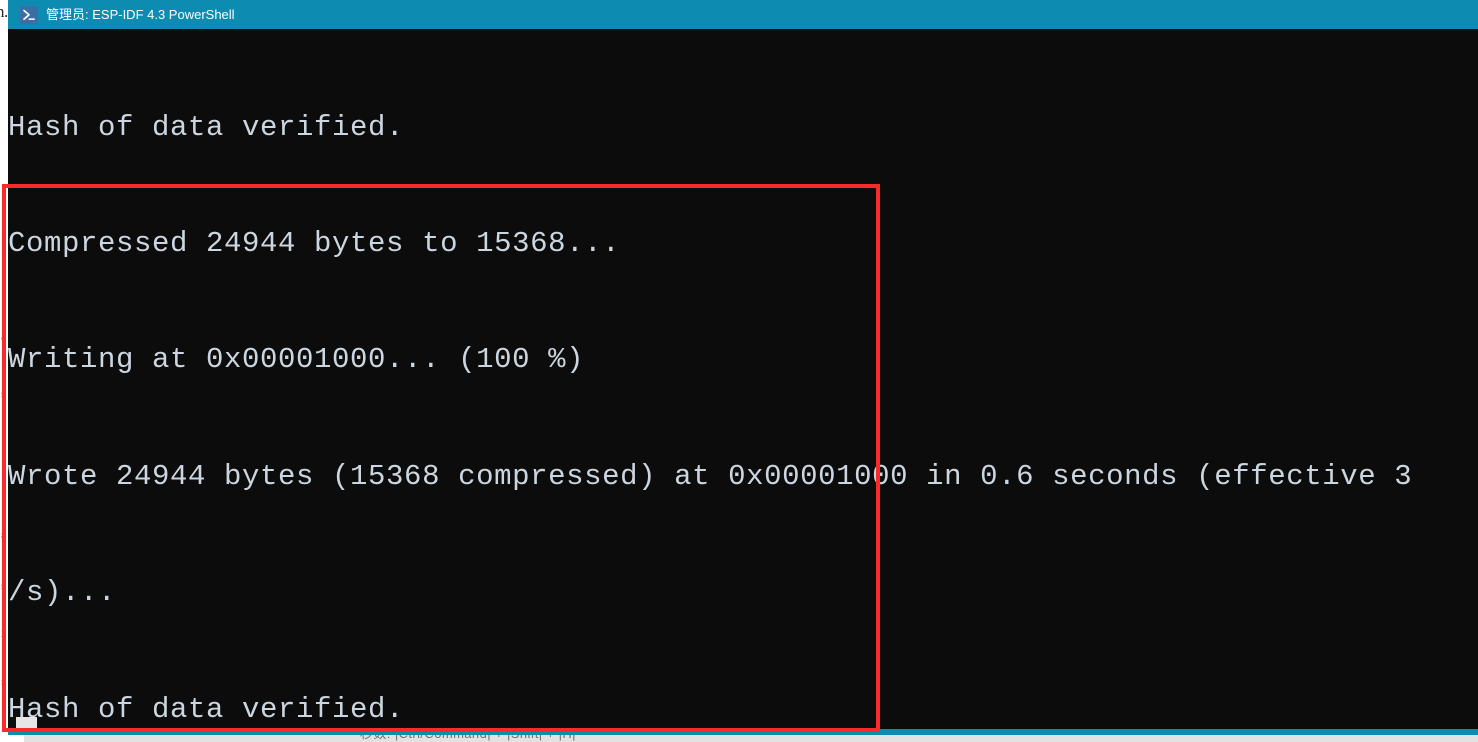  I want to click on window-title: 管理员: ESP-IDF 4.3 PowerShell, so click(140, 14).